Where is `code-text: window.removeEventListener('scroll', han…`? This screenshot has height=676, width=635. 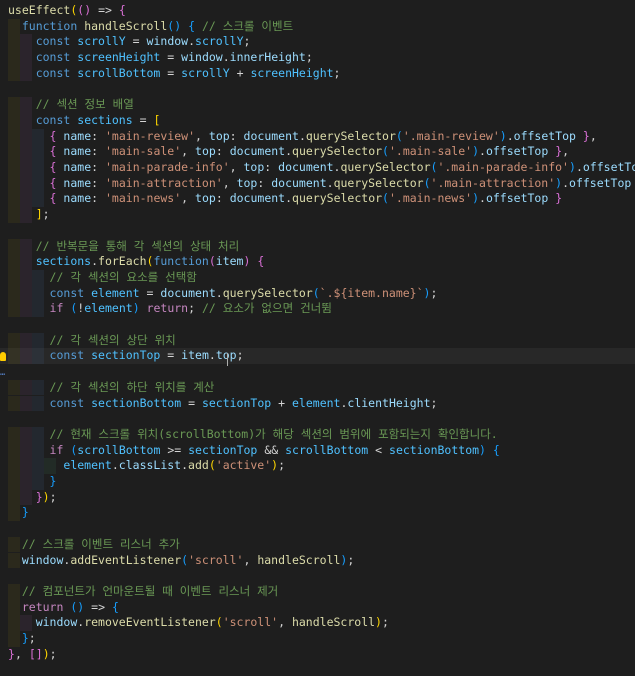 code-text: window.removeEventListener('scroll', han… is located at coordinates (212, 622).